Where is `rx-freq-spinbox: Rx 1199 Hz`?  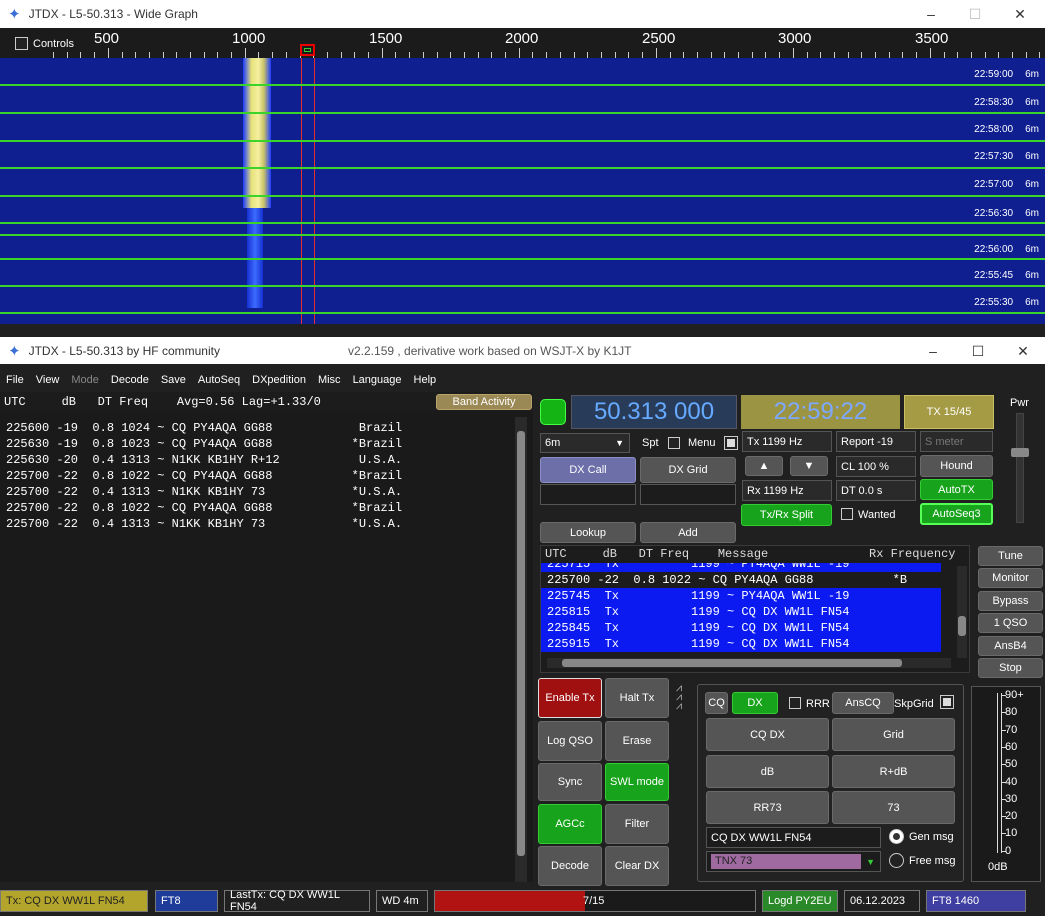 rx-freq-spinbox: Rx 1199 Hz is located at coordinates (787, 490).